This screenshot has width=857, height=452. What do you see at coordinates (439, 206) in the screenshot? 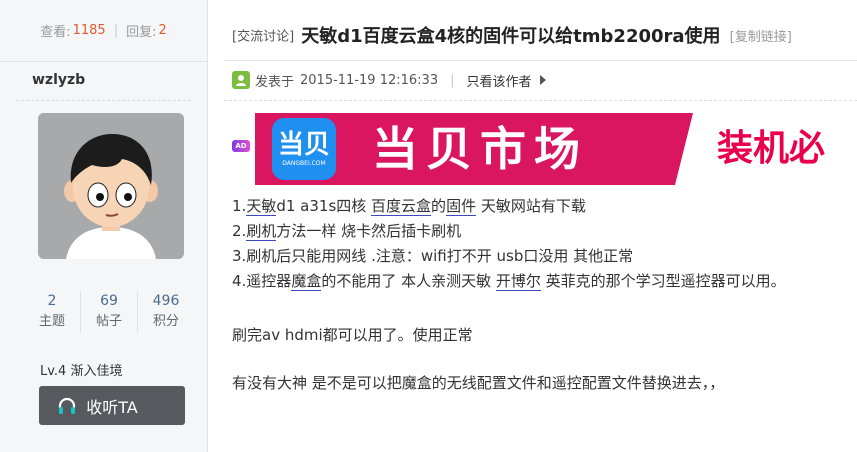
I see `text: 的` at bounding box center [439, 206].